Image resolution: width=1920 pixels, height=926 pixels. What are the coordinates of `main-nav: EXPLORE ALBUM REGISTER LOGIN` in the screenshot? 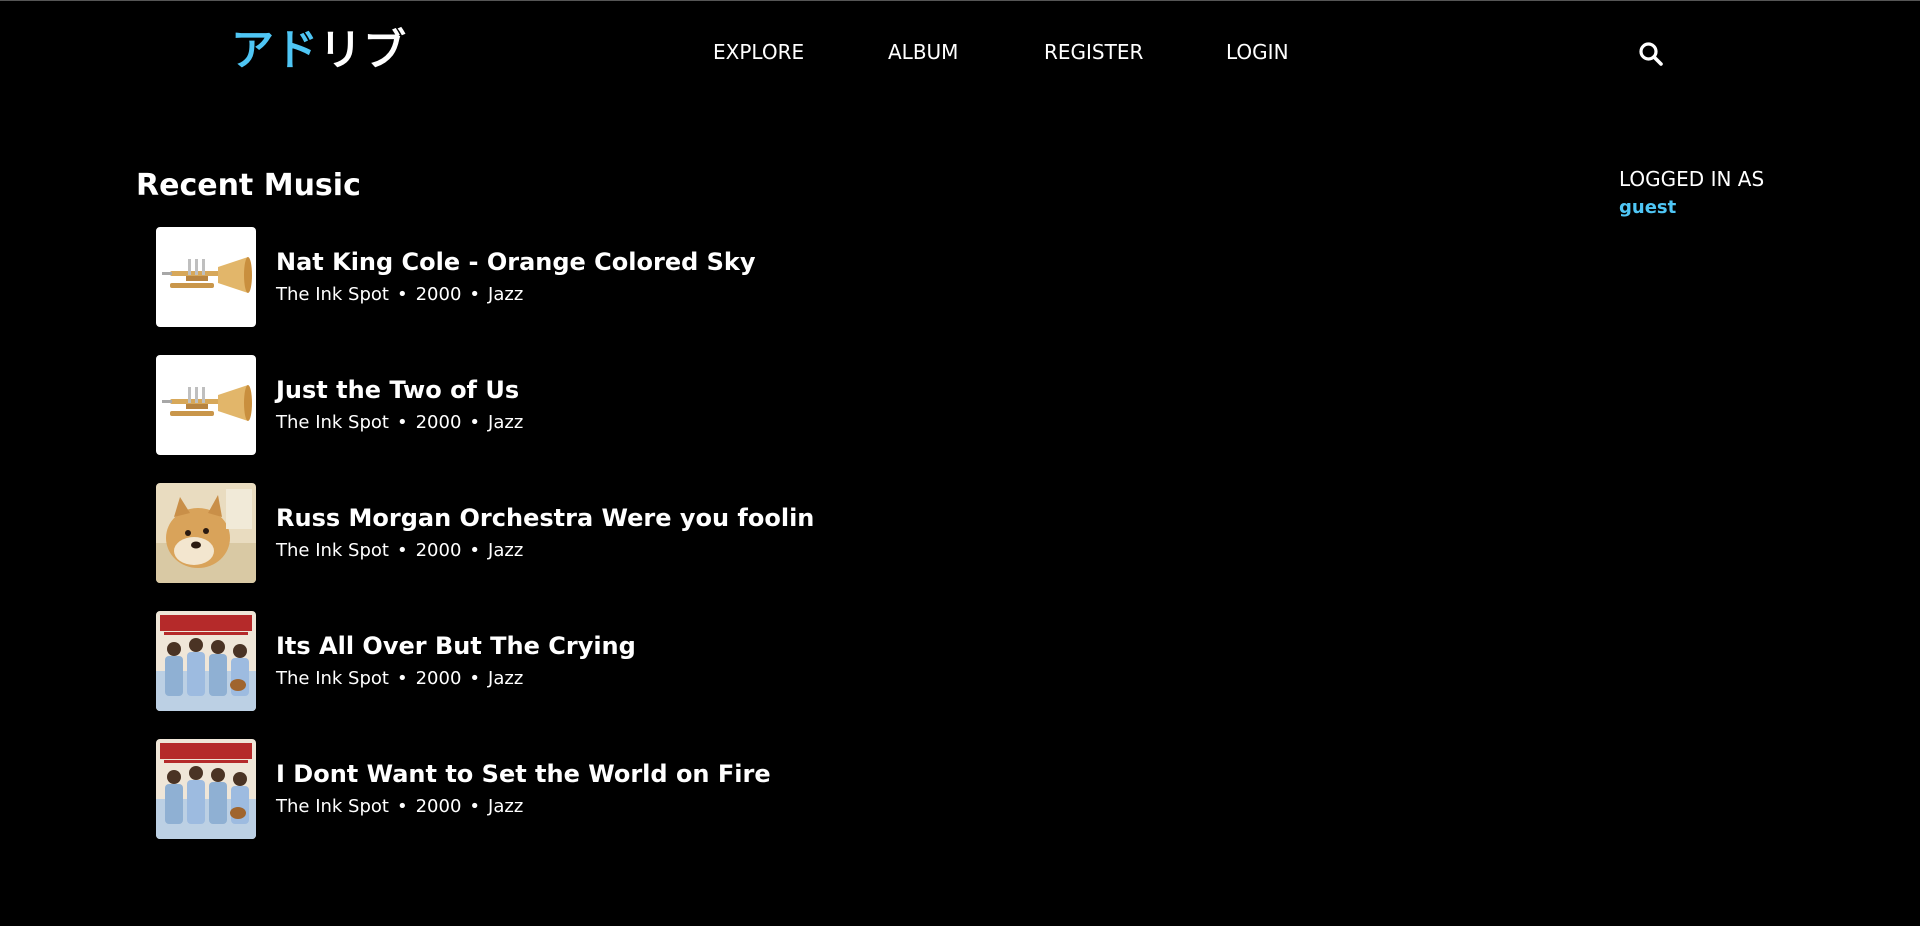 It's located at (960, 52).